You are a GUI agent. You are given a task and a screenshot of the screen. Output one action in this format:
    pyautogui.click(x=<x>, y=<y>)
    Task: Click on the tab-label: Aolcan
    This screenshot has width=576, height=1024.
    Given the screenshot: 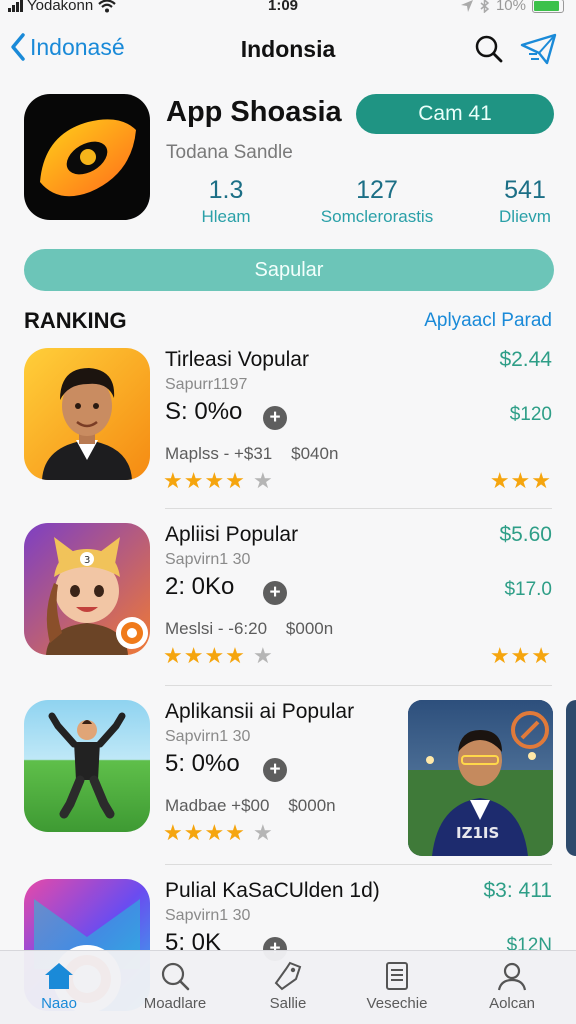 What is the action you would take?
    pyautogui.click(x=512, y=1003)
    